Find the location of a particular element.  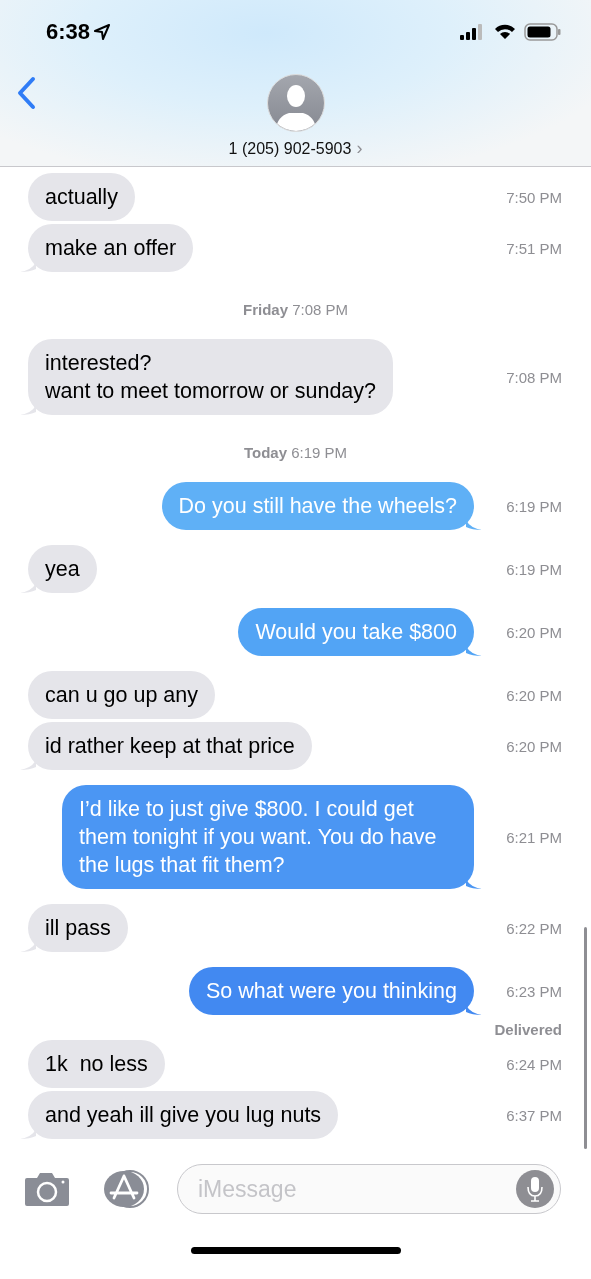

delivery-status: Delivered is located at coordinates (528, 1029).